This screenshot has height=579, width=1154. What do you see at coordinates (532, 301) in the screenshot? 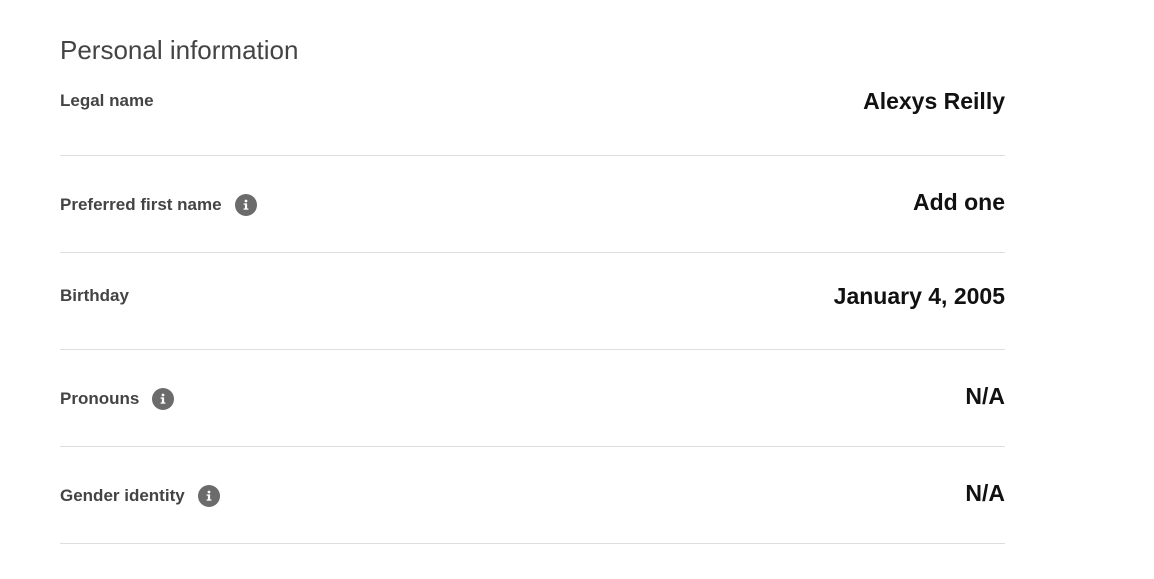
I see `row-birthday: Birthday January 4, 2005` at bounding box center [532, 301].